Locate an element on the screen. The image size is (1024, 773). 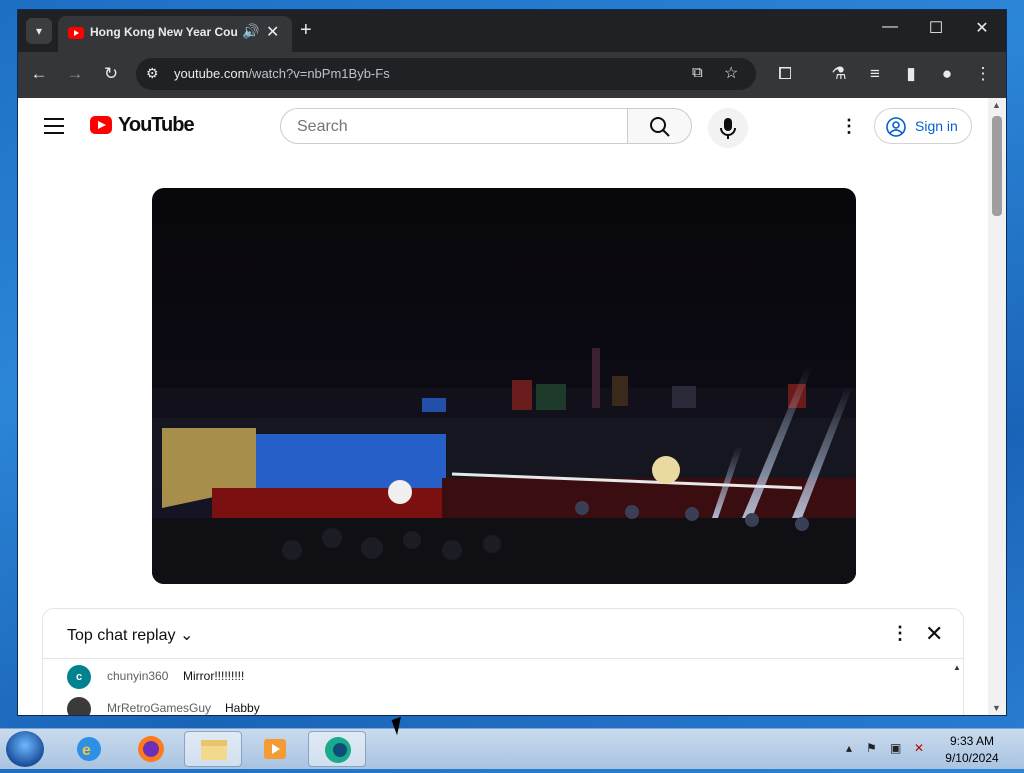
search-box is located at coordinates (454, 126).